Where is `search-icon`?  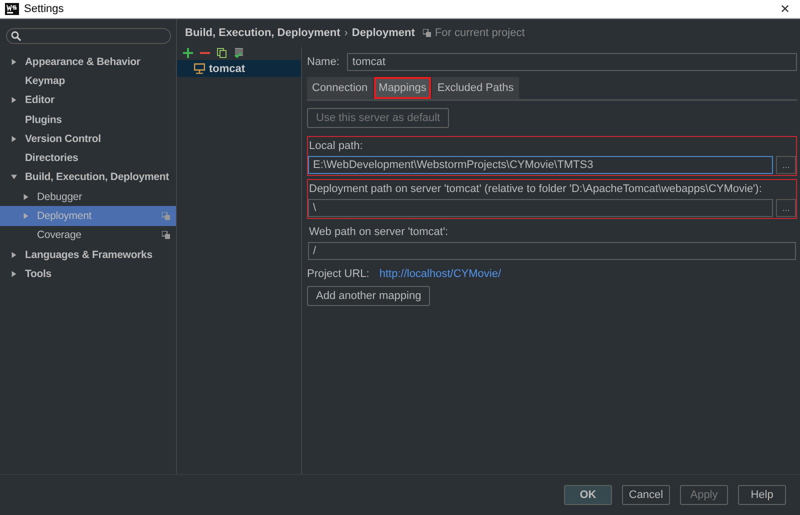
search-icon is located at coordinates (16, 36).